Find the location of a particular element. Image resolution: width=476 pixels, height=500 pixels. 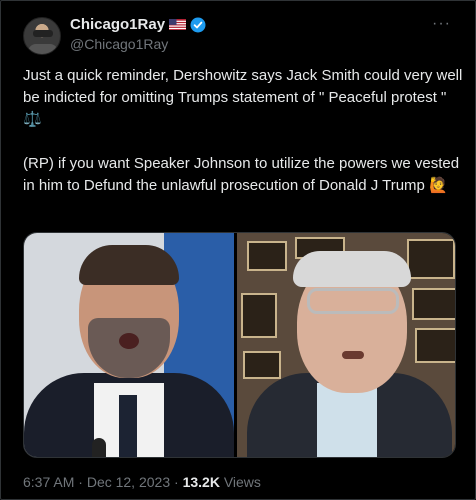

author-avatar is located at coordinates (42, 36).